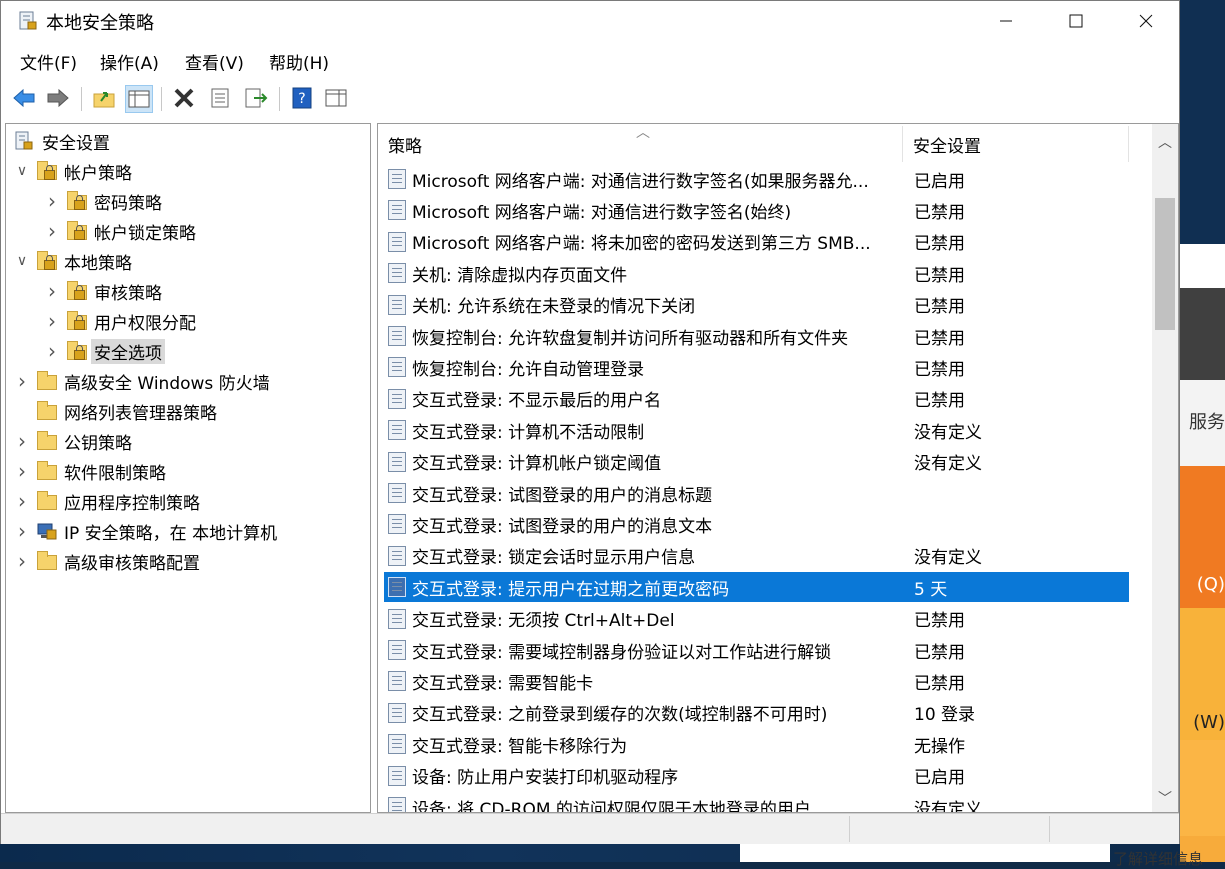 This screenshot has width=1225, height=869. Describe the element at coordinates (214, 61) in the screenshot. I see `menu-view: 查看(V)` at that location.